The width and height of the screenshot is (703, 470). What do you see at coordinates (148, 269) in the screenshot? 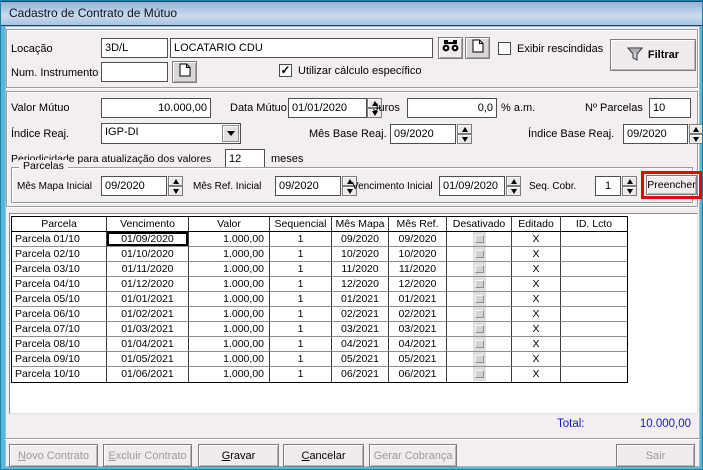
I see `grid-cell: 01/11/2020` at bounding box center [148, 269].